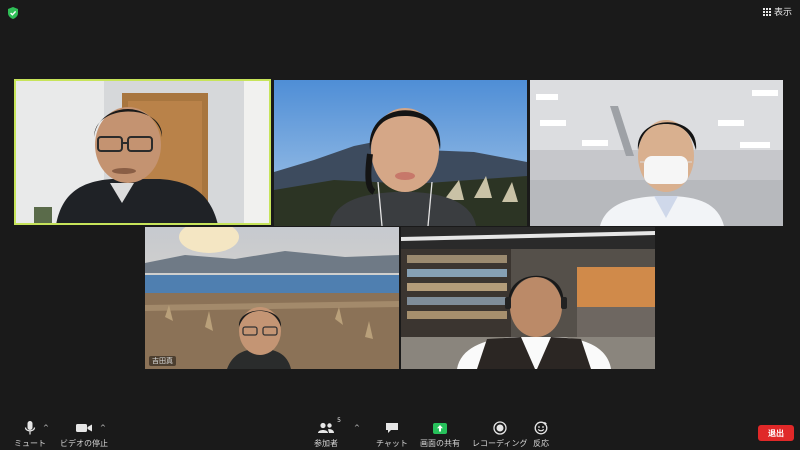 Image resolution: width=800 pixels, height=450 pixels. I want to click on leave-meeting-button: 退出, so click(776, 433).